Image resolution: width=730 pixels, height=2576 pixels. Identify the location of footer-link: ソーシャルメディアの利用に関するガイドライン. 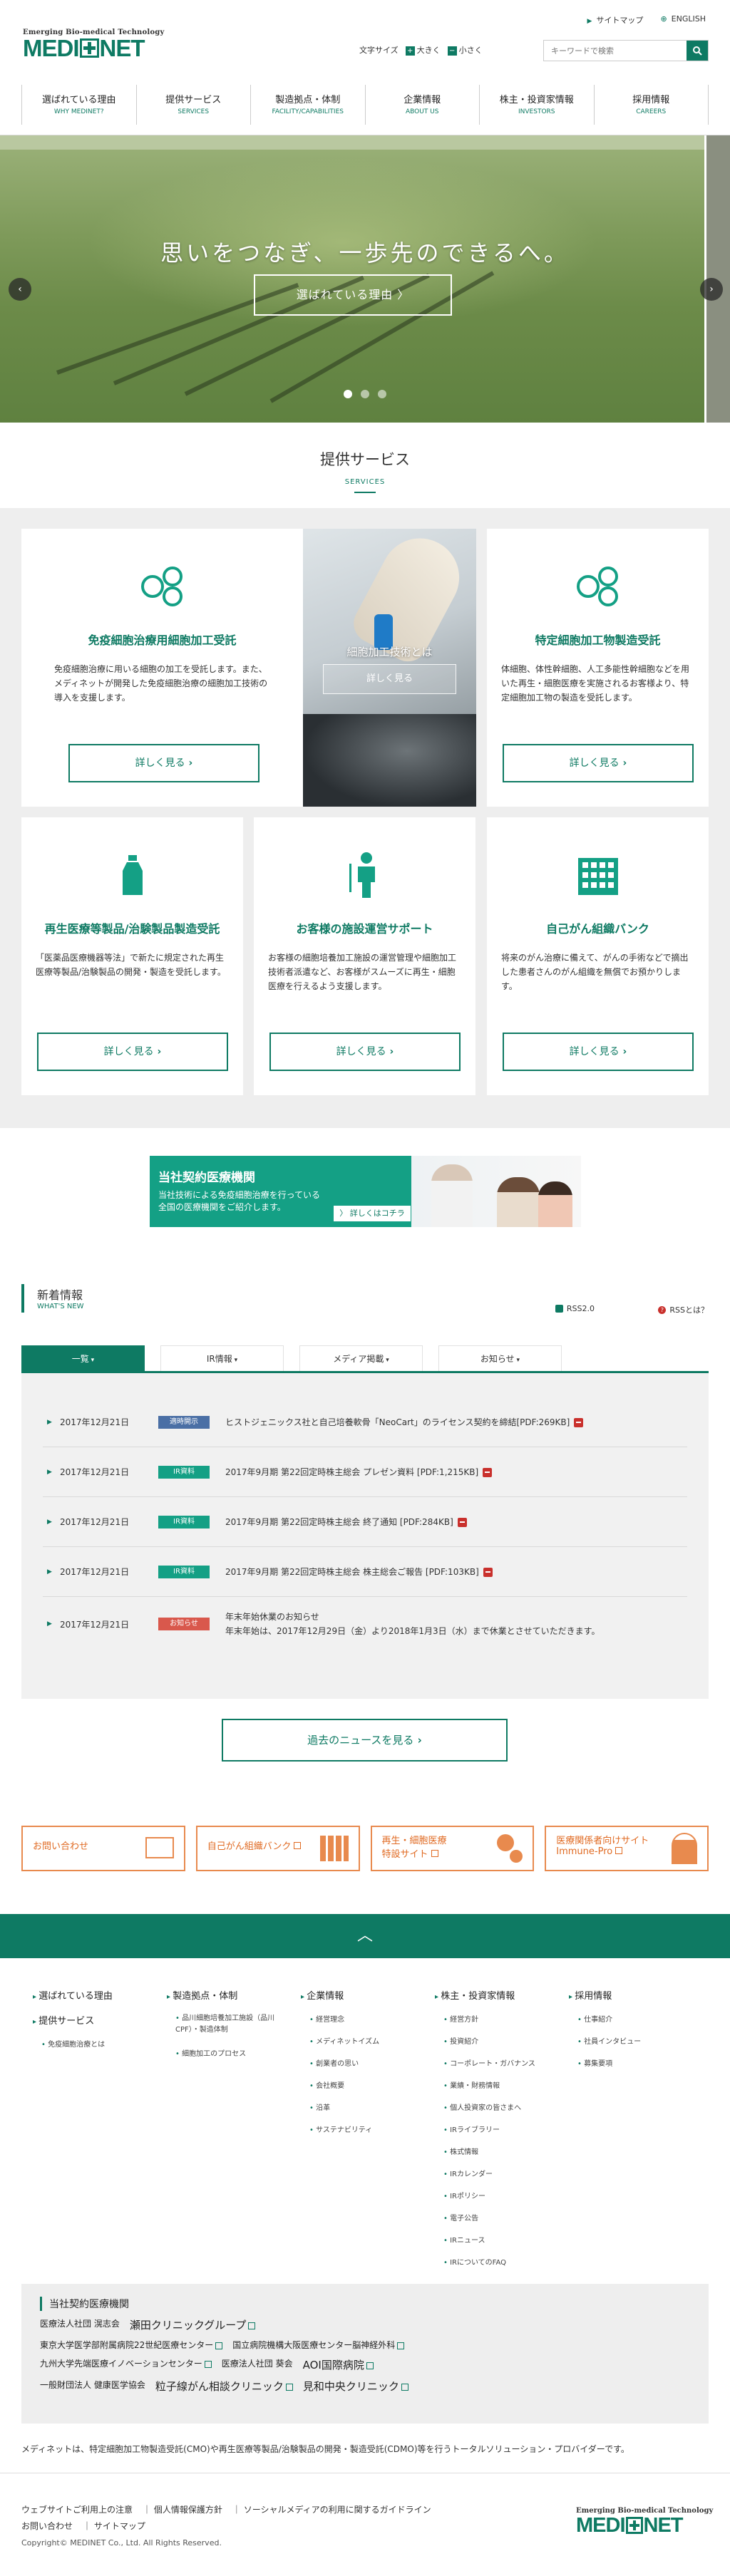
(337, 2510).